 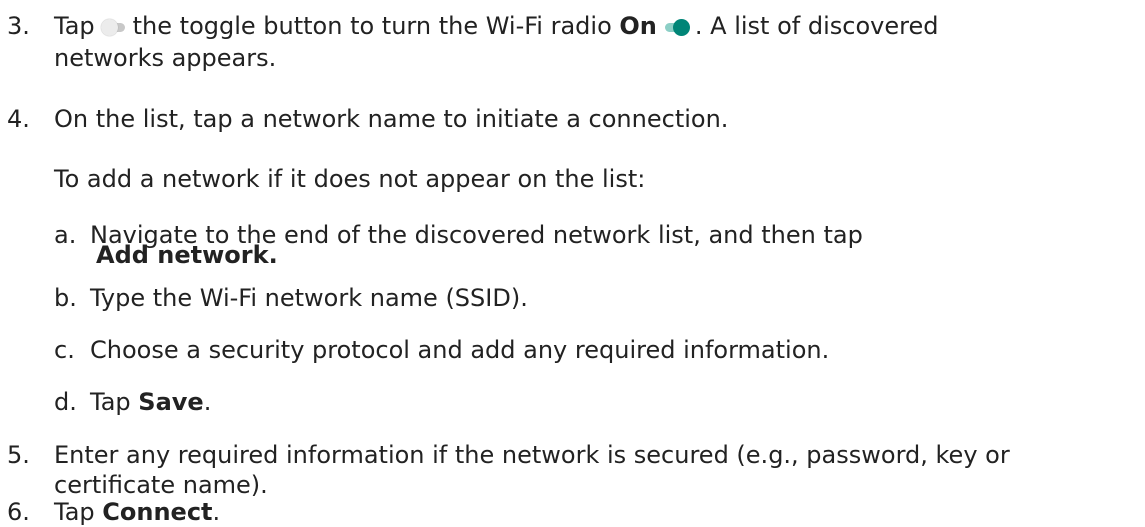 What do you see at coordinates (18, 512) in the screenshot?
I see `step-number: 6.` at bounding box center [18, 512].